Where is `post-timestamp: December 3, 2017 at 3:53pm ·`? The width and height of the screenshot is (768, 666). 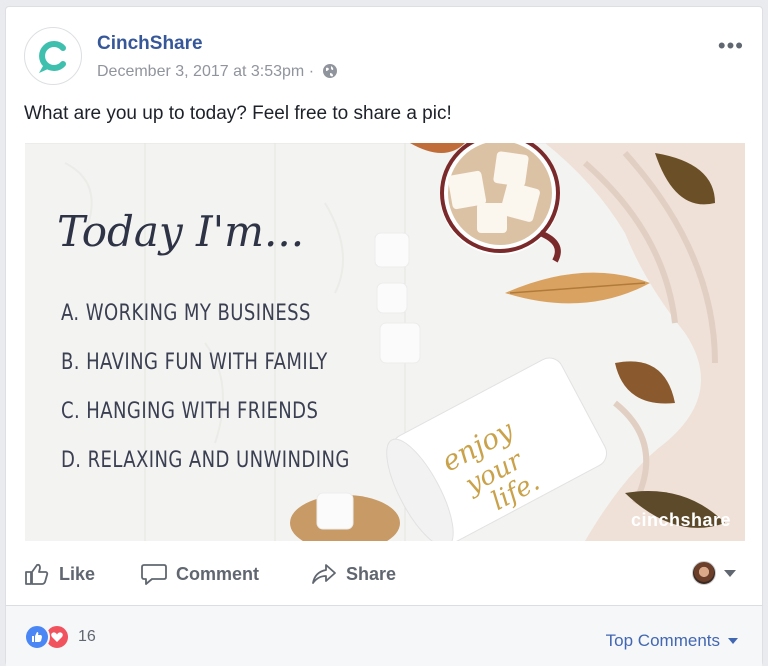
post-timestamp: December 3, 2017 at 3:53pm · is located at coordinates (217, 73).